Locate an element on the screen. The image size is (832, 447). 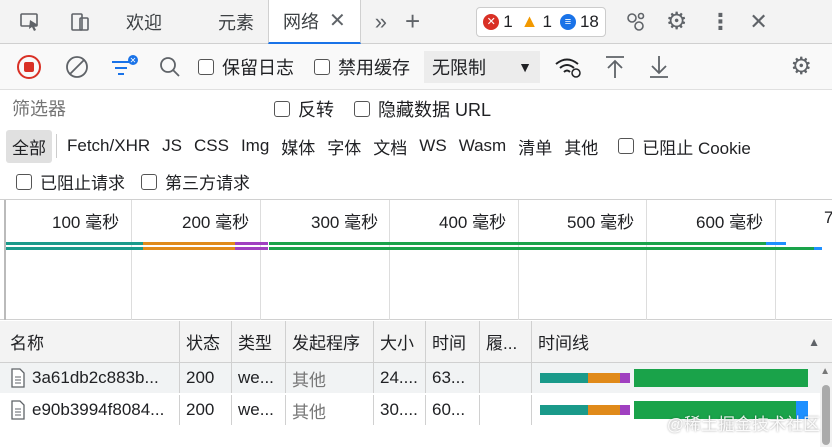
invert-box is located at coordinates (282, 109).